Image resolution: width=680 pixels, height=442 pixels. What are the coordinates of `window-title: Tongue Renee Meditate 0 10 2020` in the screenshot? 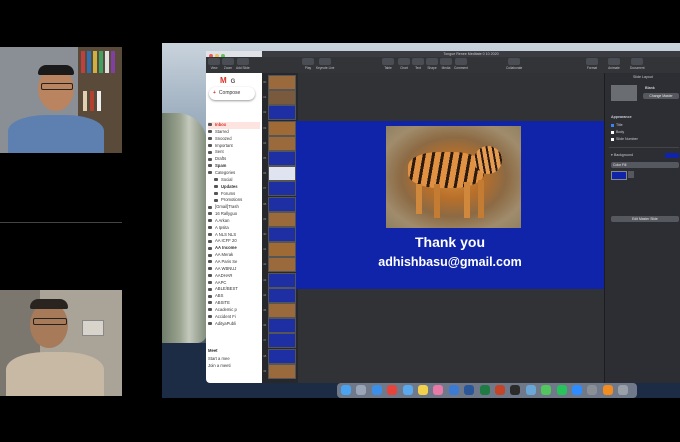 It's located at (471, 54).